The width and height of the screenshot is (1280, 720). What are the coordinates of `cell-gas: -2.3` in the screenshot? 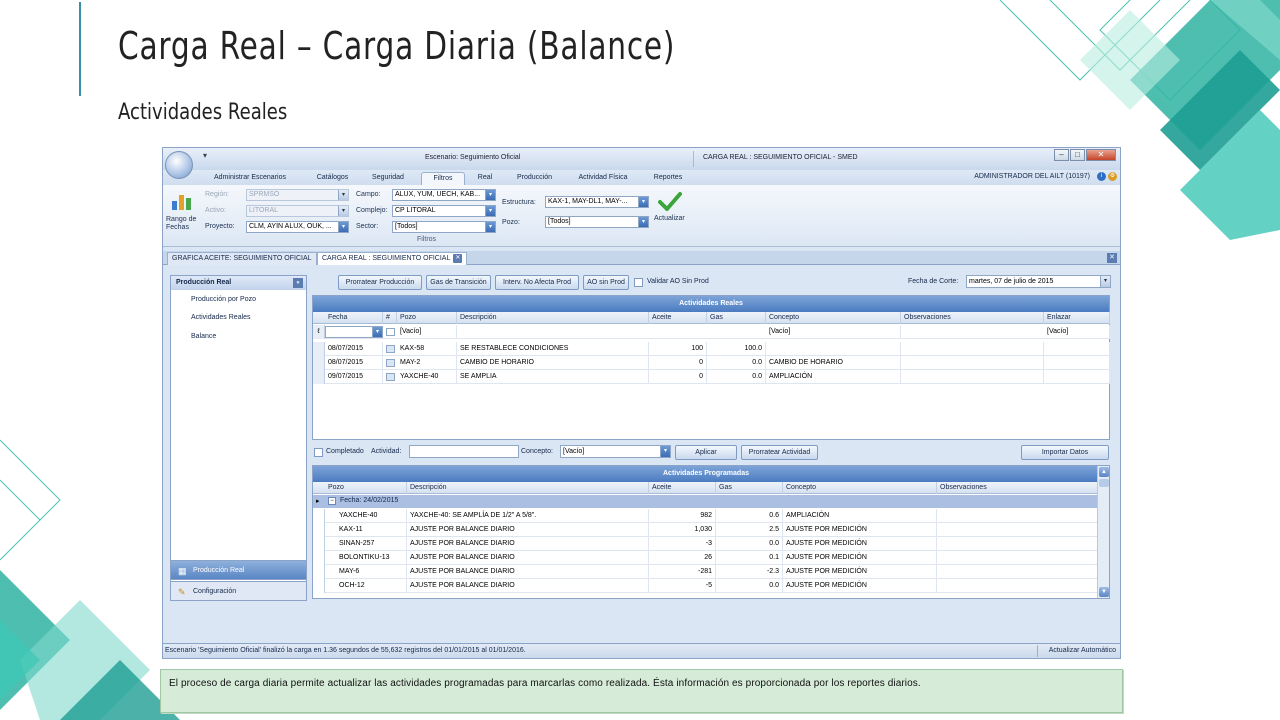 It's located at (749, 572).